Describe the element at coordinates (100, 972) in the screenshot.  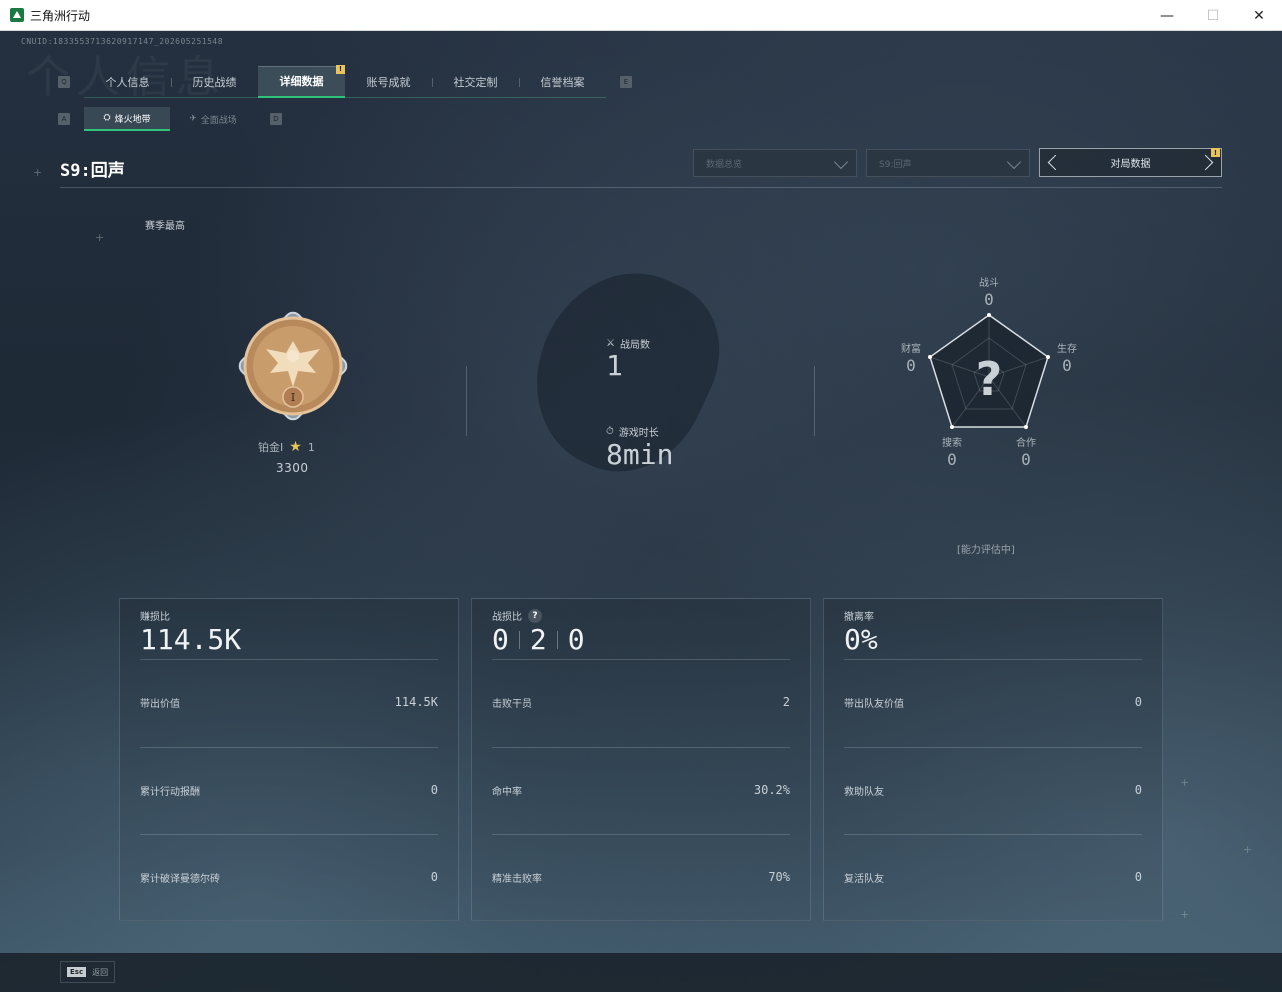
I see `back-label: 返回` at that location.